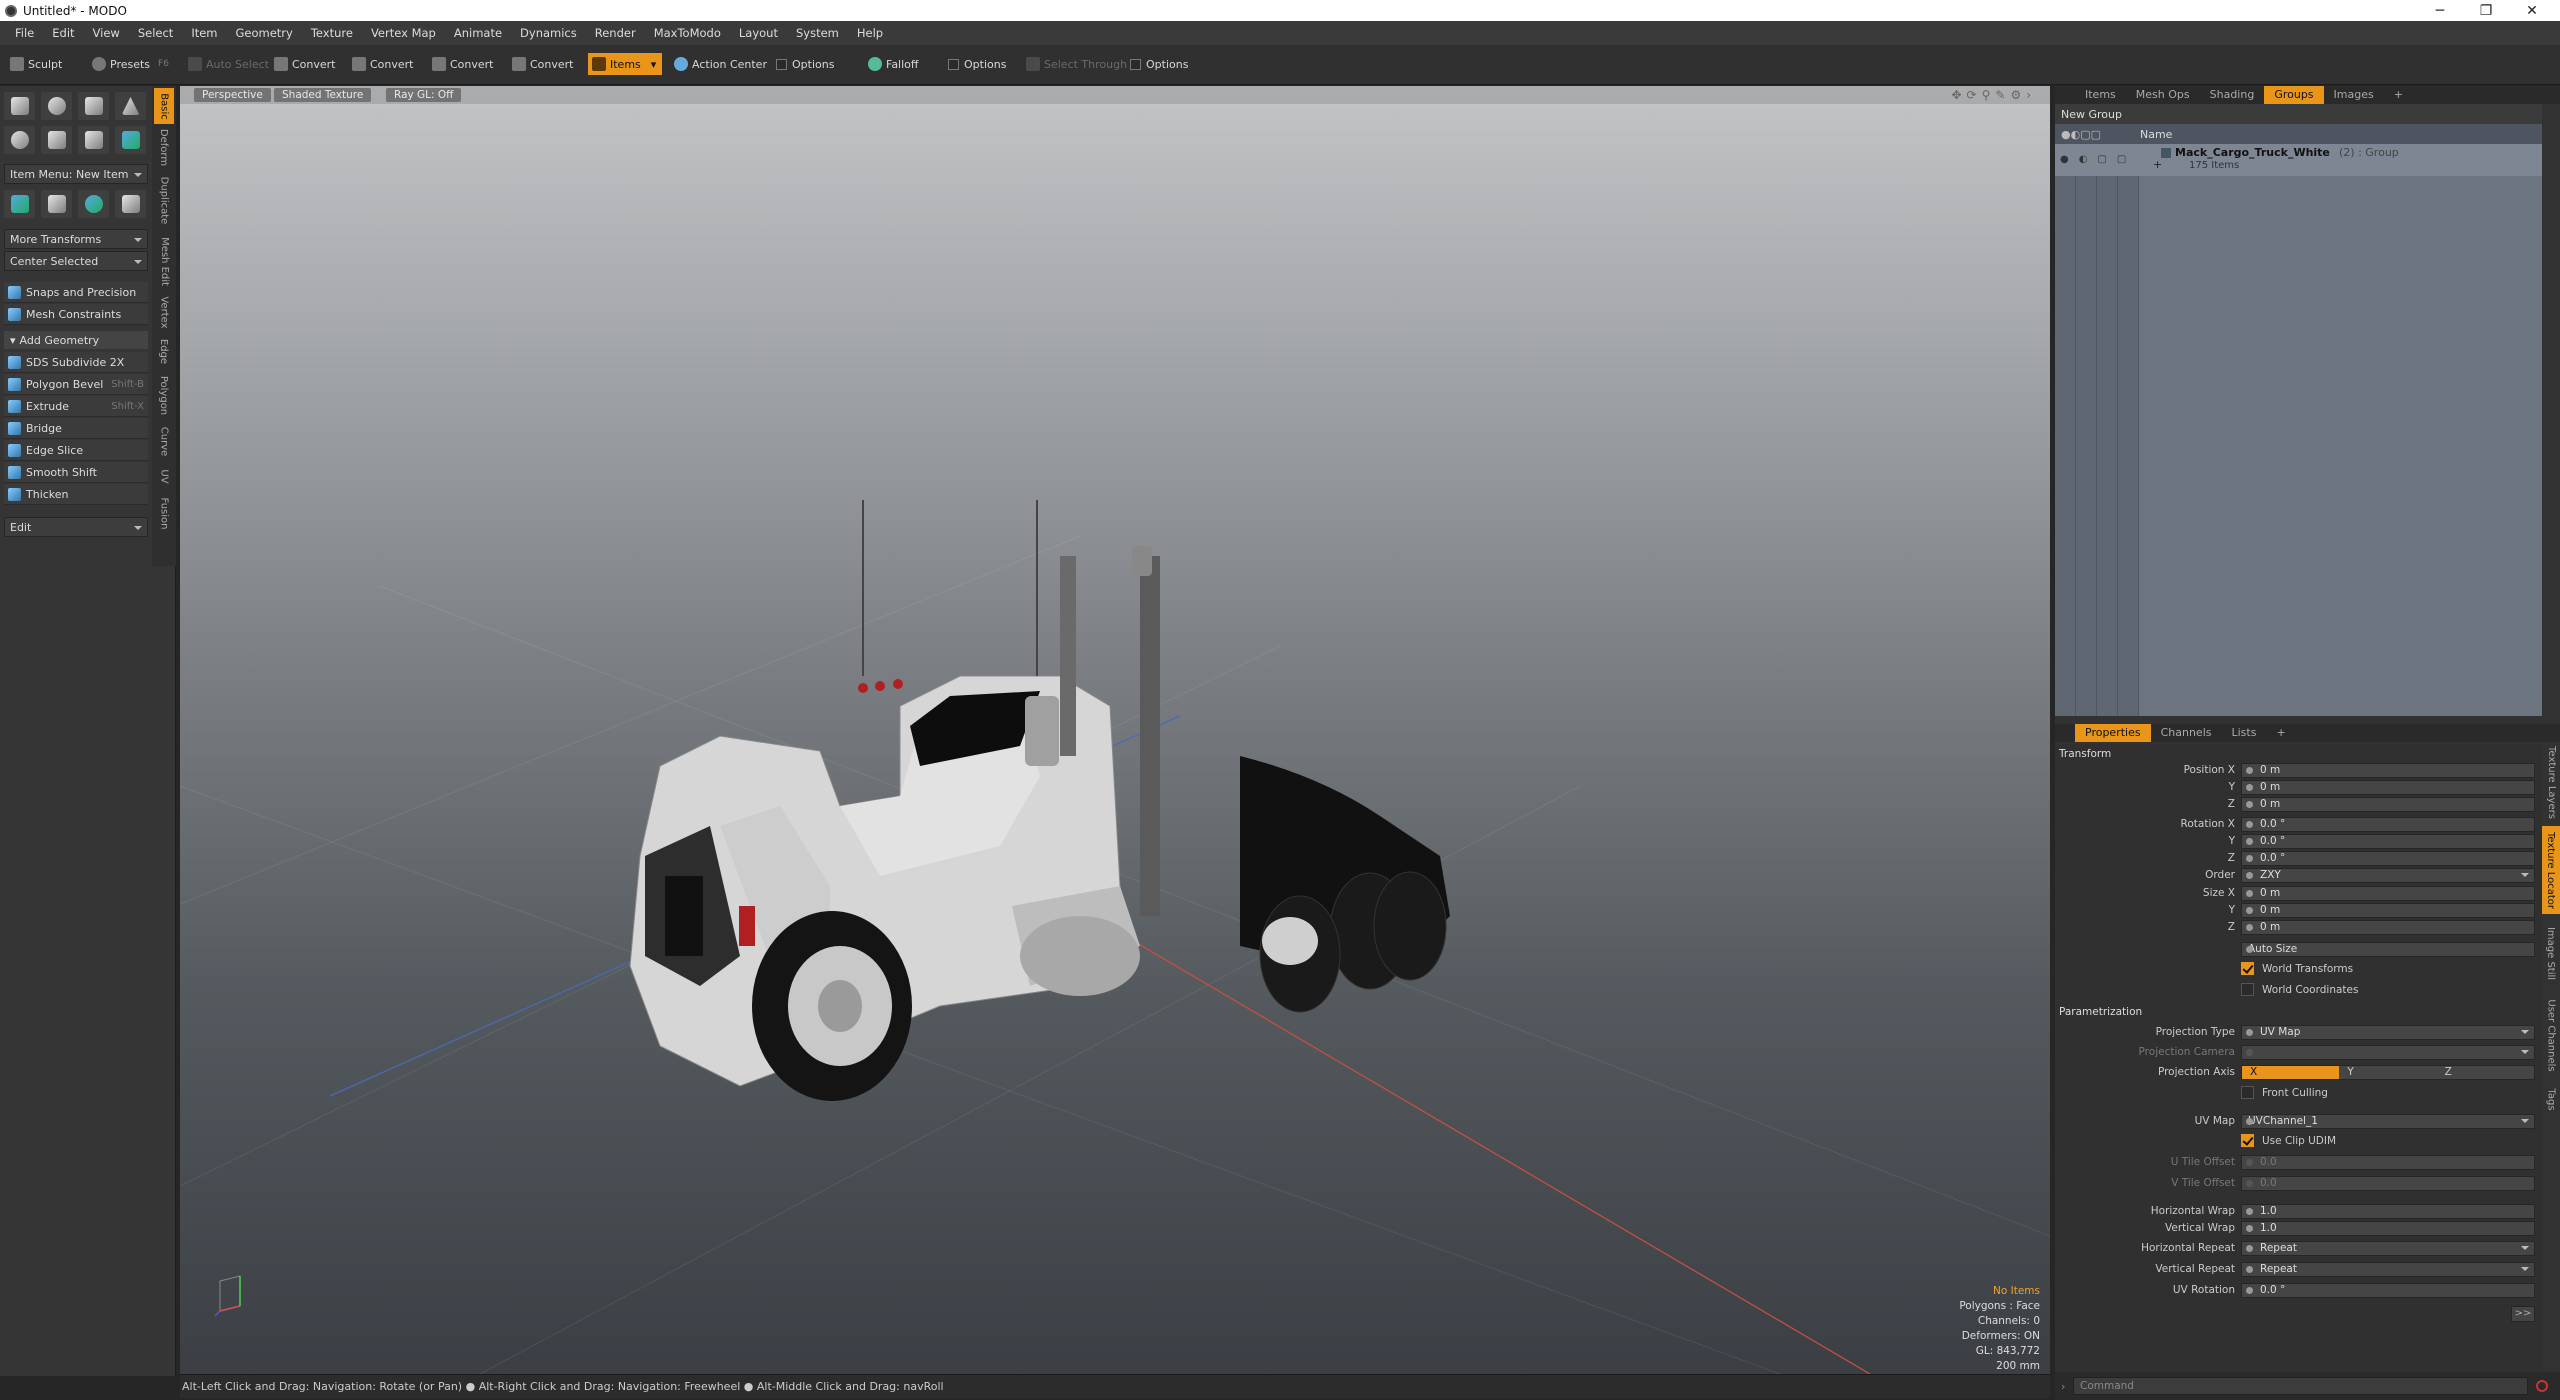  I want to click on action-center-button: Action Center, so click(721, 64).